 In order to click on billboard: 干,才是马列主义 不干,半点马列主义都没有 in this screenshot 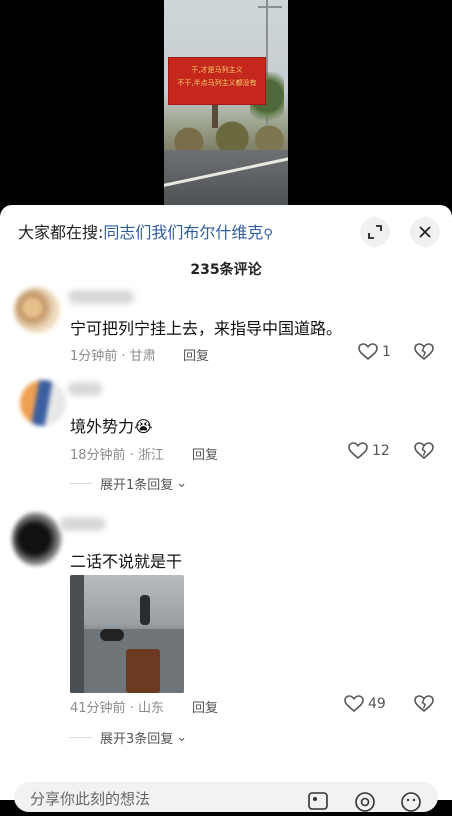, I will do `click(217, 81)`.